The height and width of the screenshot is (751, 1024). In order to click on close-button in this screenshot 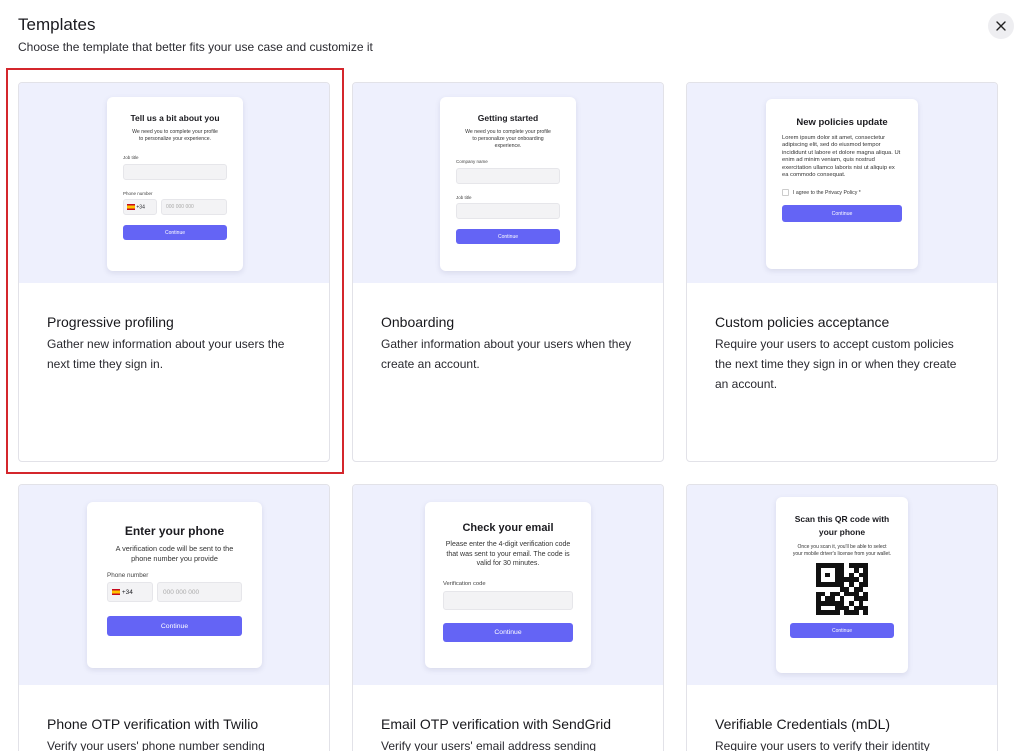, I will do `click(1001, 26)`.